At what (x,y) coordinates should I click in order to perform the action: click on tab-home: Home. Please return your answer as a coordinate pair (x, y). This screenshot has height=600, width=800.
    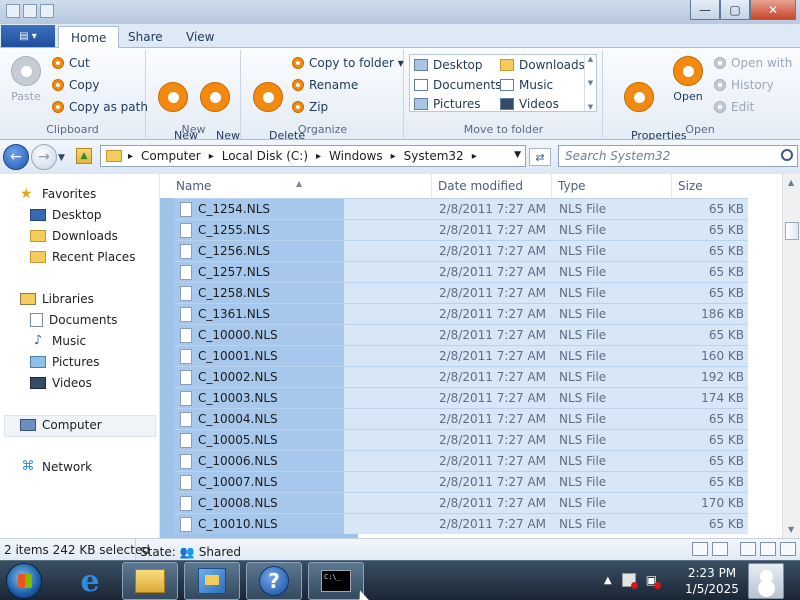
    Looking at the image, I should click on (89, 37).